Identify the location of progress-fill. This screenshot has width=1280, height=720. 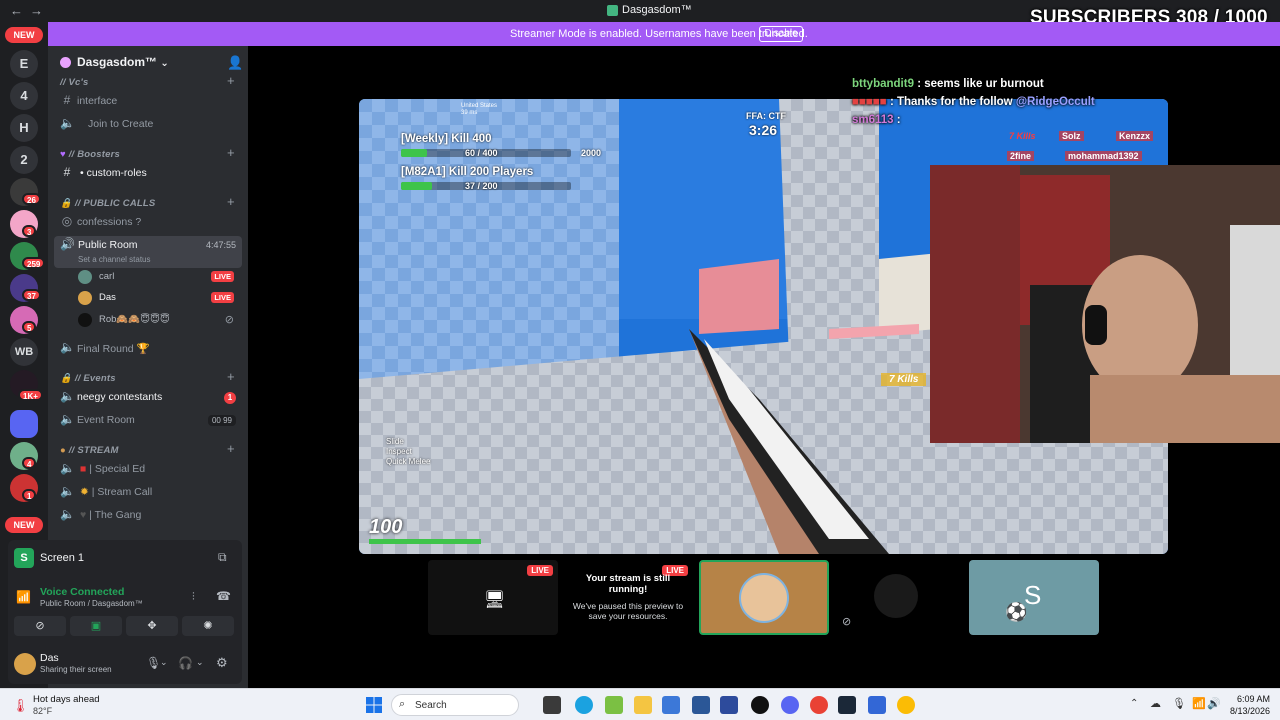
(417, 186).